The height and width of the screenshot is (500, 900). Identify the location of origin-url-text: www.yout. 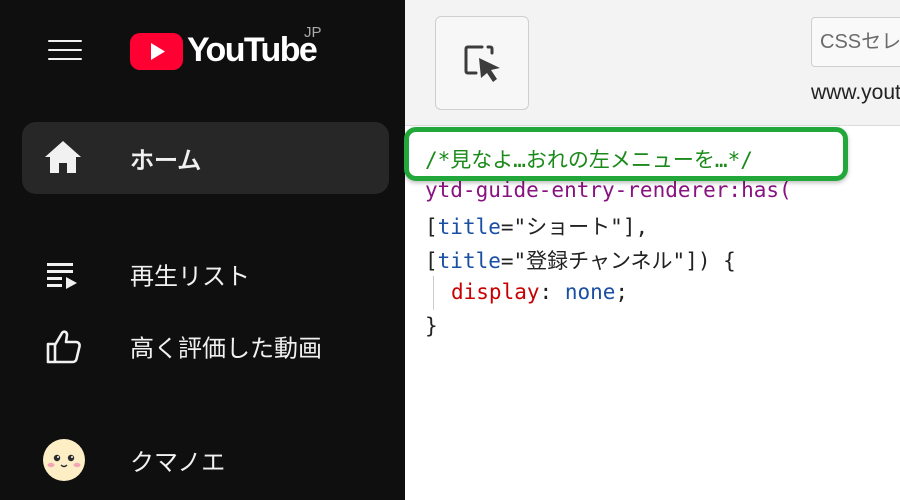
(855, 92).